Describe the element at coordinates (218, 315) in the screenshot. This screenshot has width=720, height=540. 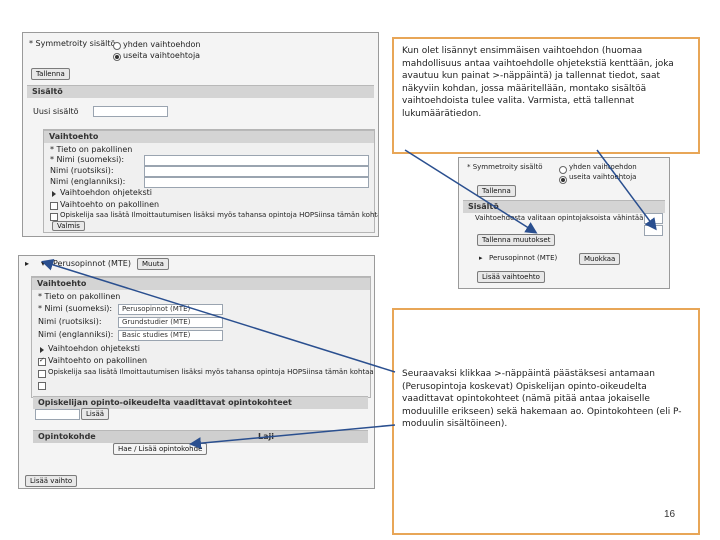
I see `arrow-to-expand-bottom` at that location.